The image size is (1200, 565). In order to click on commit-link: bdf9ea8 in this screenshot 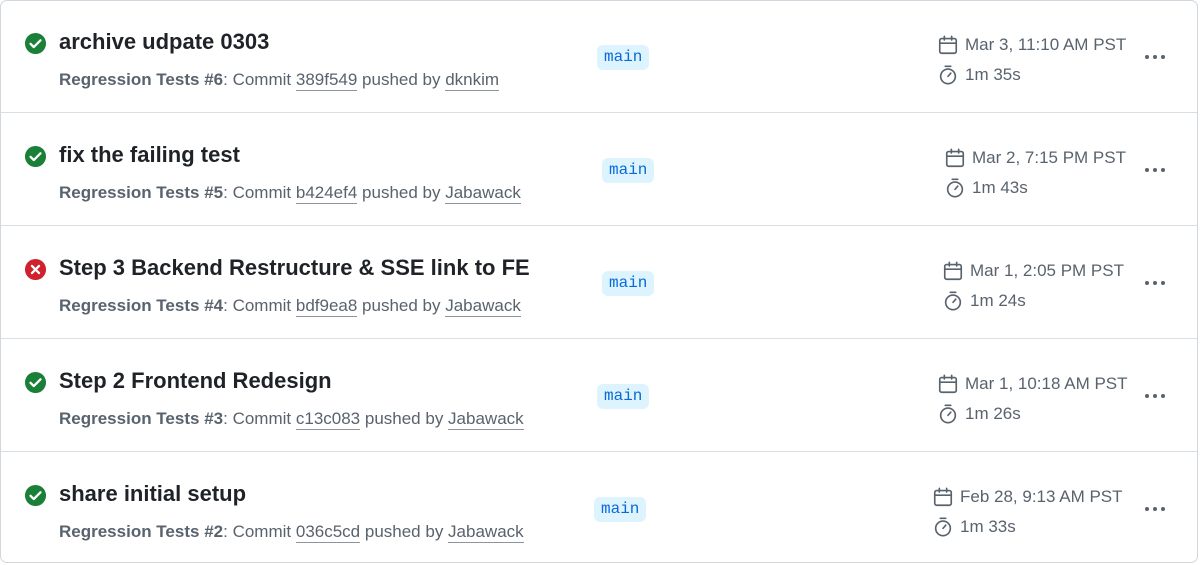, I will do `click(326, 306)`.